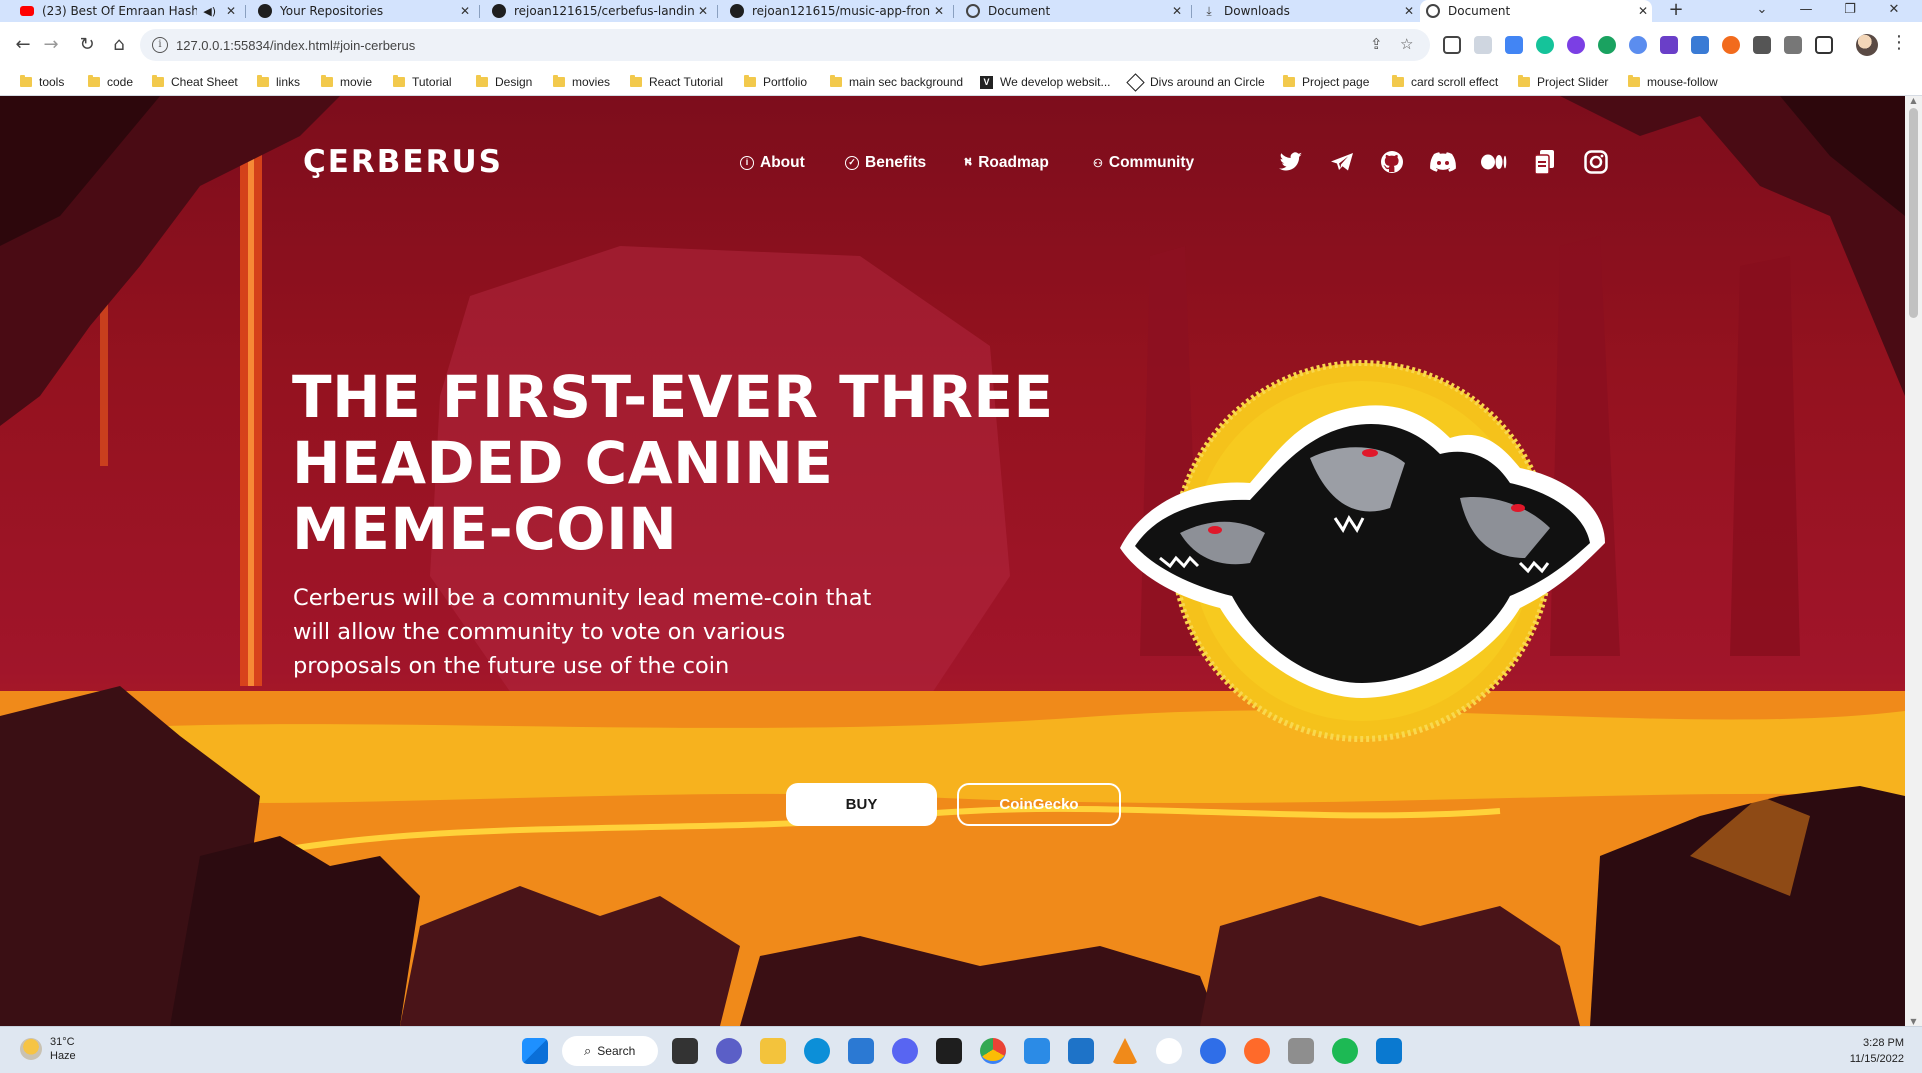  I want to click on side-panel-icon, so click(1824, 45).